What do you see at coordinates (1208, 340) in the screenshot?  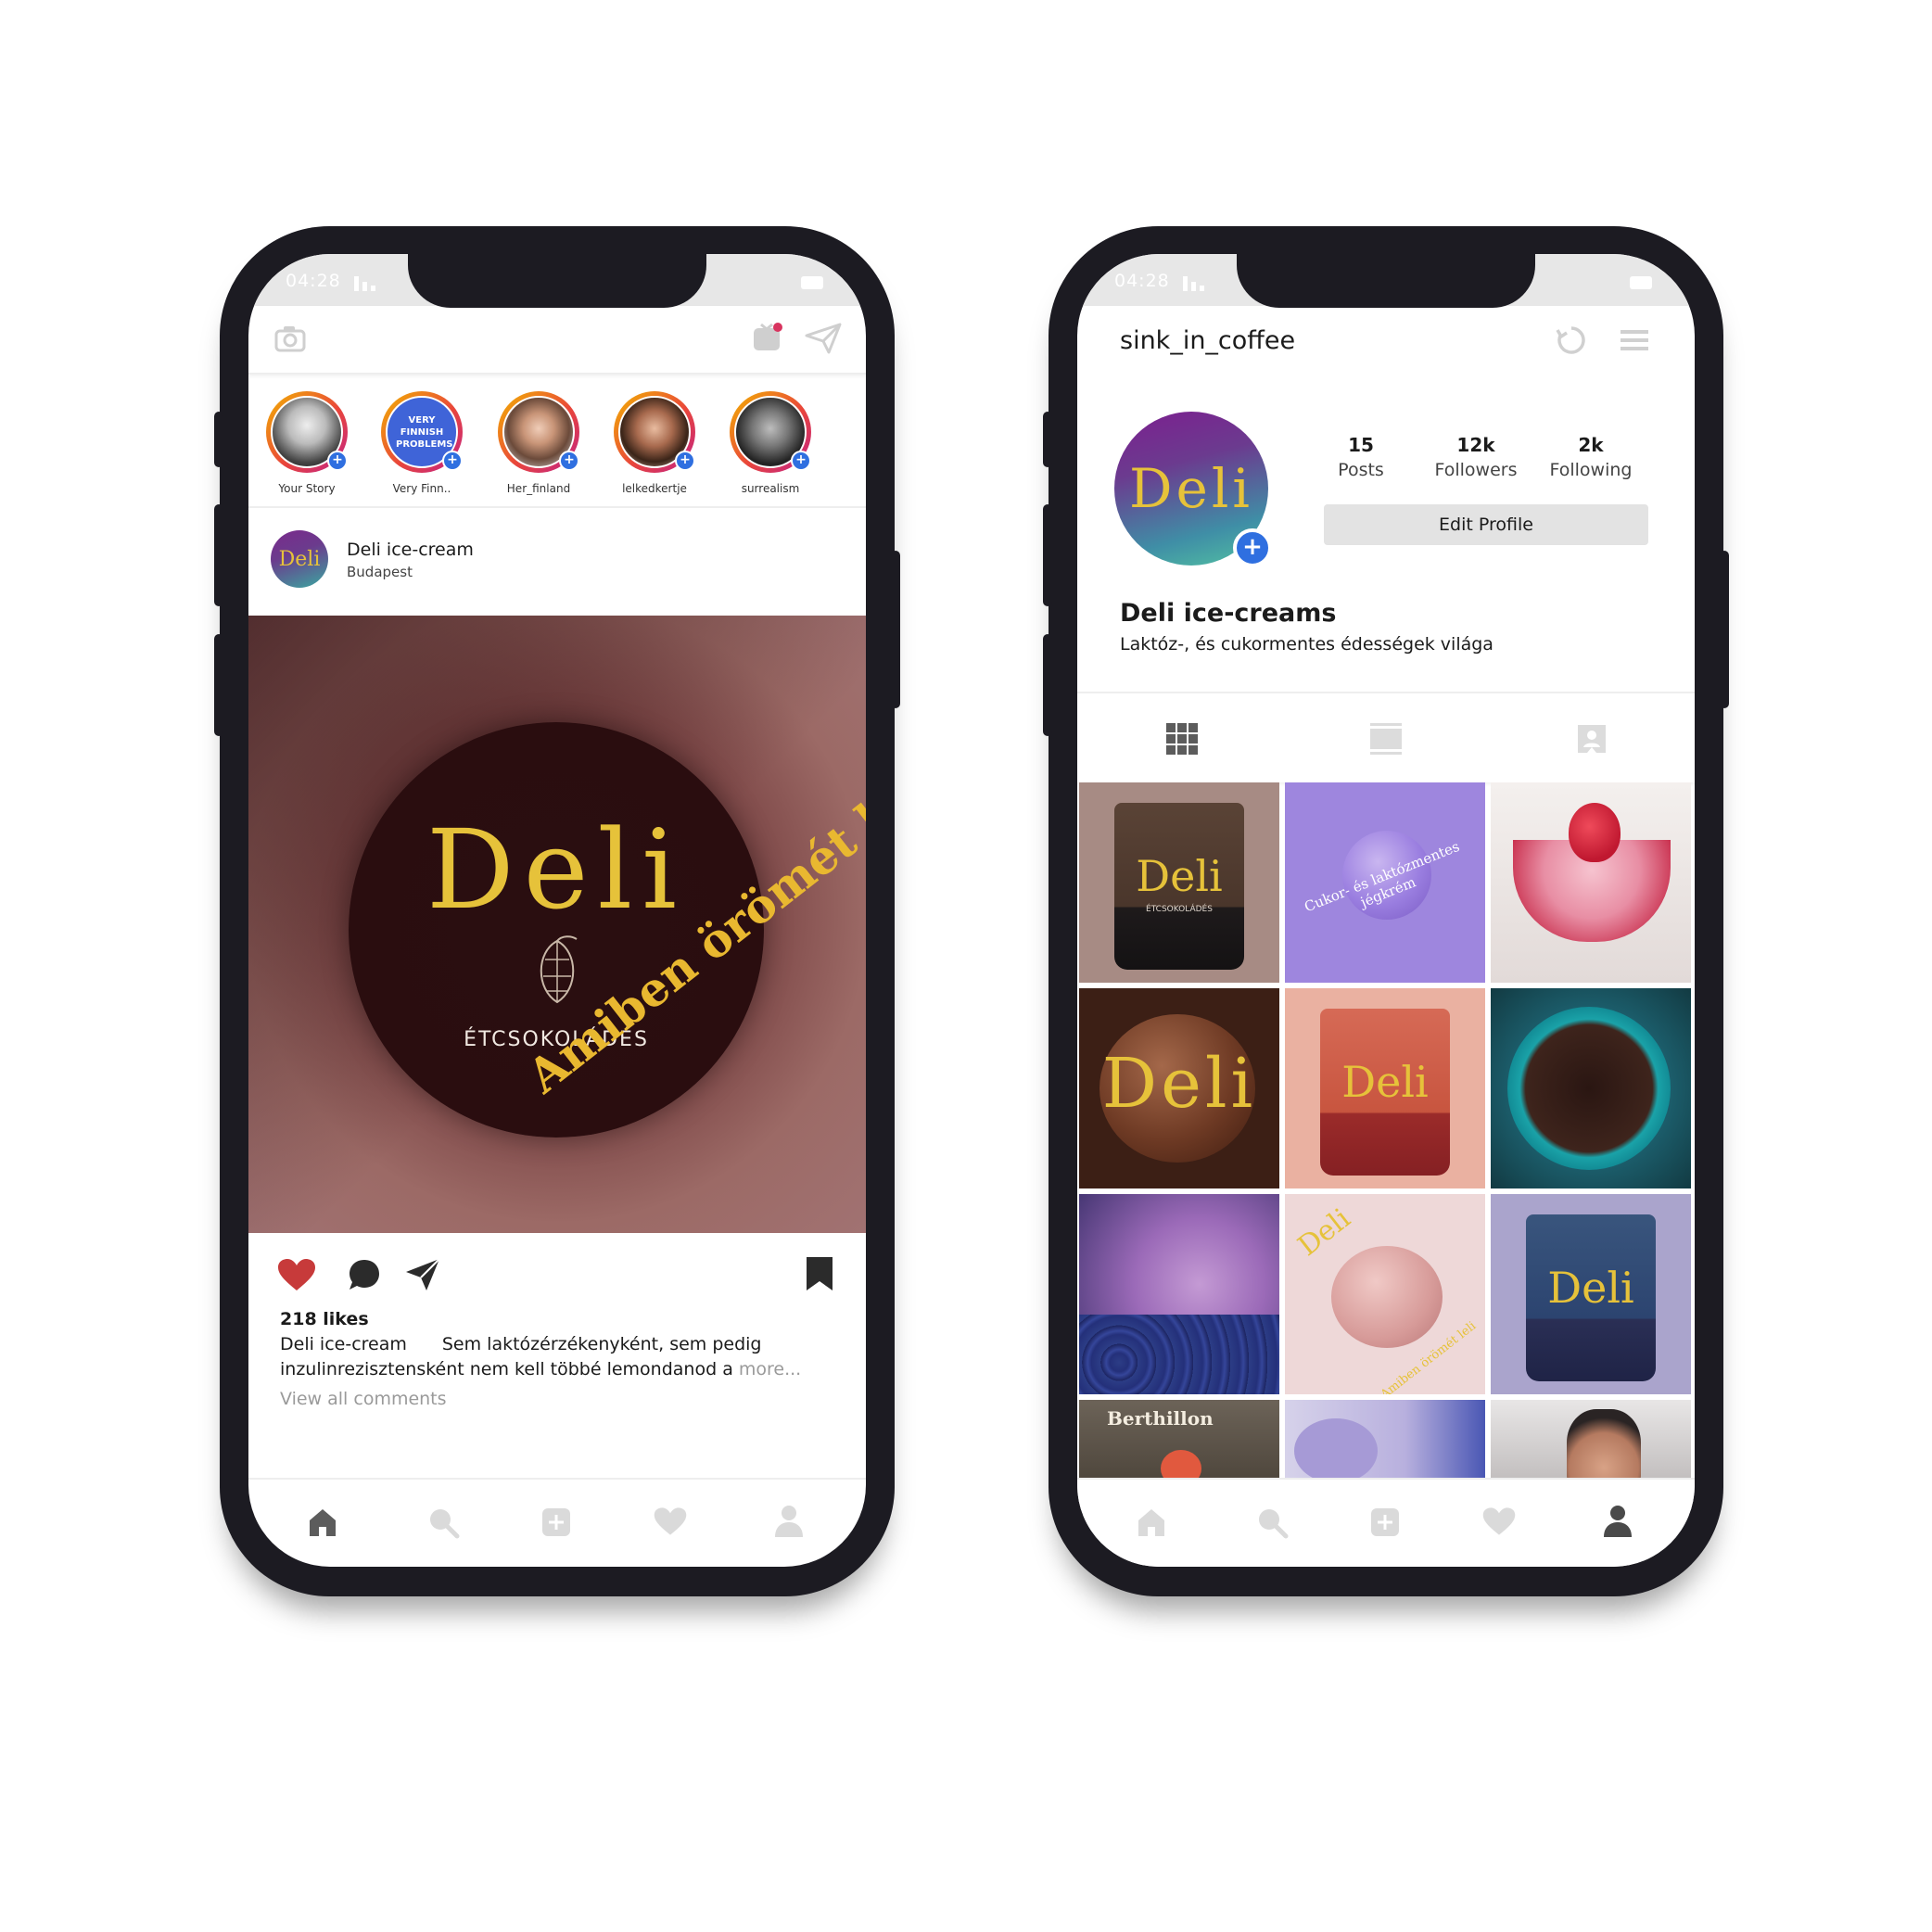 I see `profile-username: sink_in_coffee` at bounding box center [1208, 340].